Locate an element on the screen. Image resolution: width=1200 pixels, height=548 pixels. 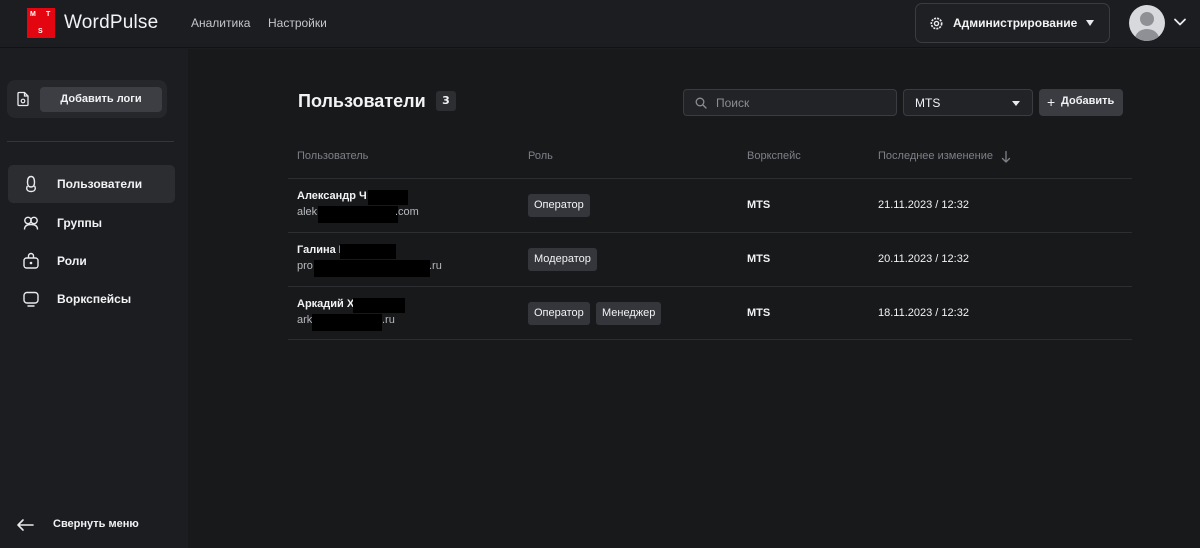
collapse-menu-label: Свернуть меню is located at coordinates (96, 524).